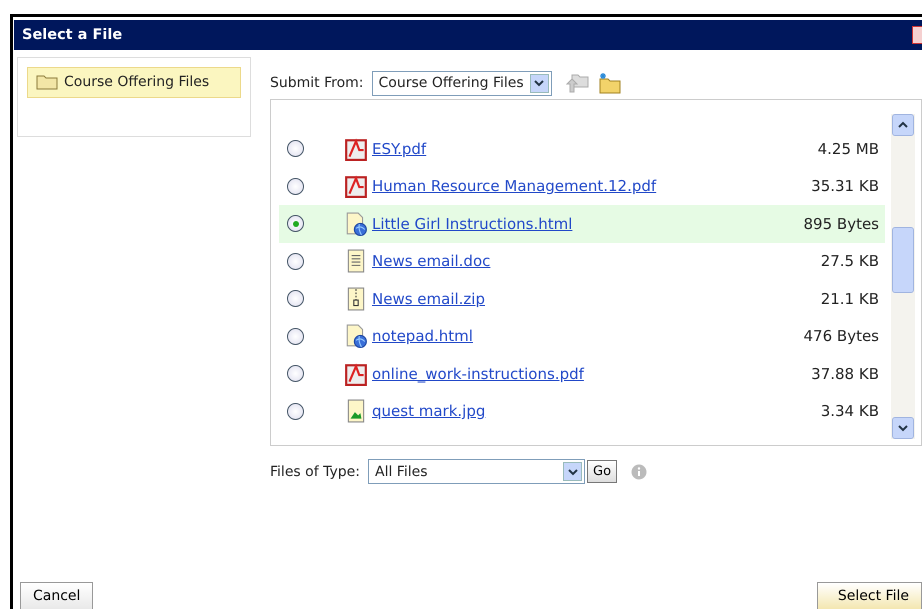  I want to click on file-link: Little Girl Instructions.html, so click(570, 223).